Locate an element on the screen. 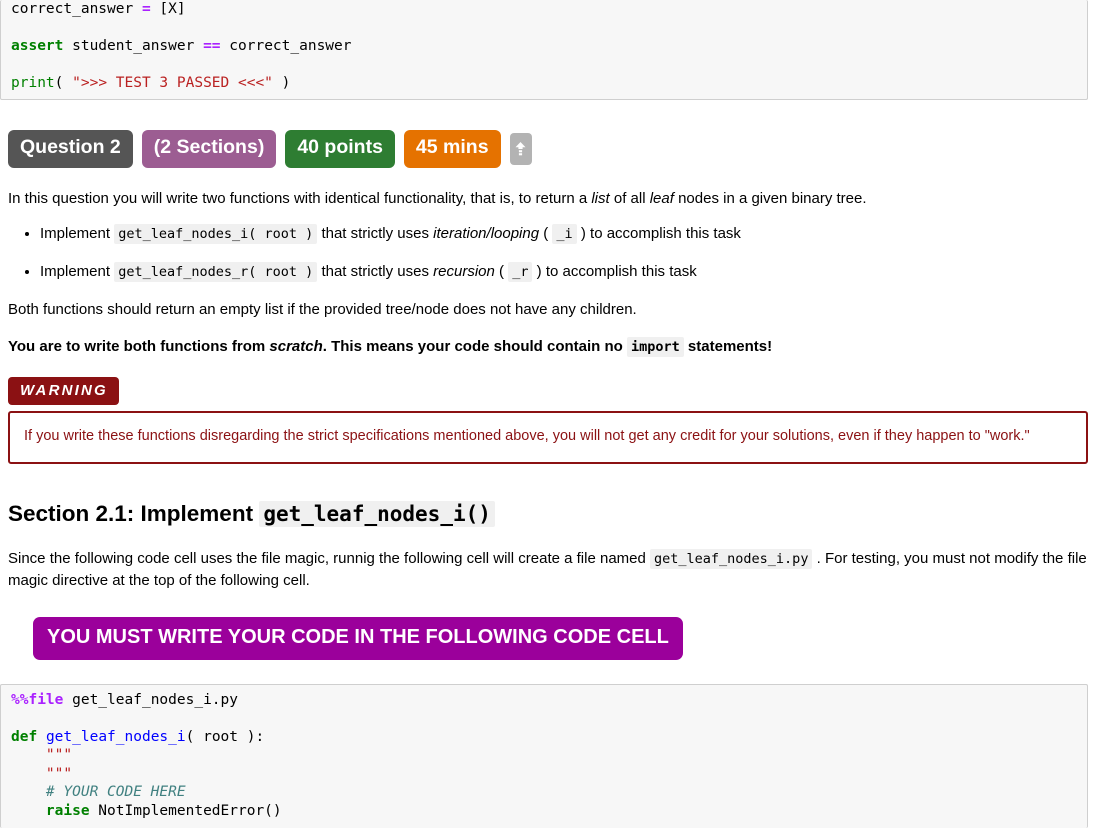 The image size is (1105, 828). code-token: raise is located at coordinates (68, 811).